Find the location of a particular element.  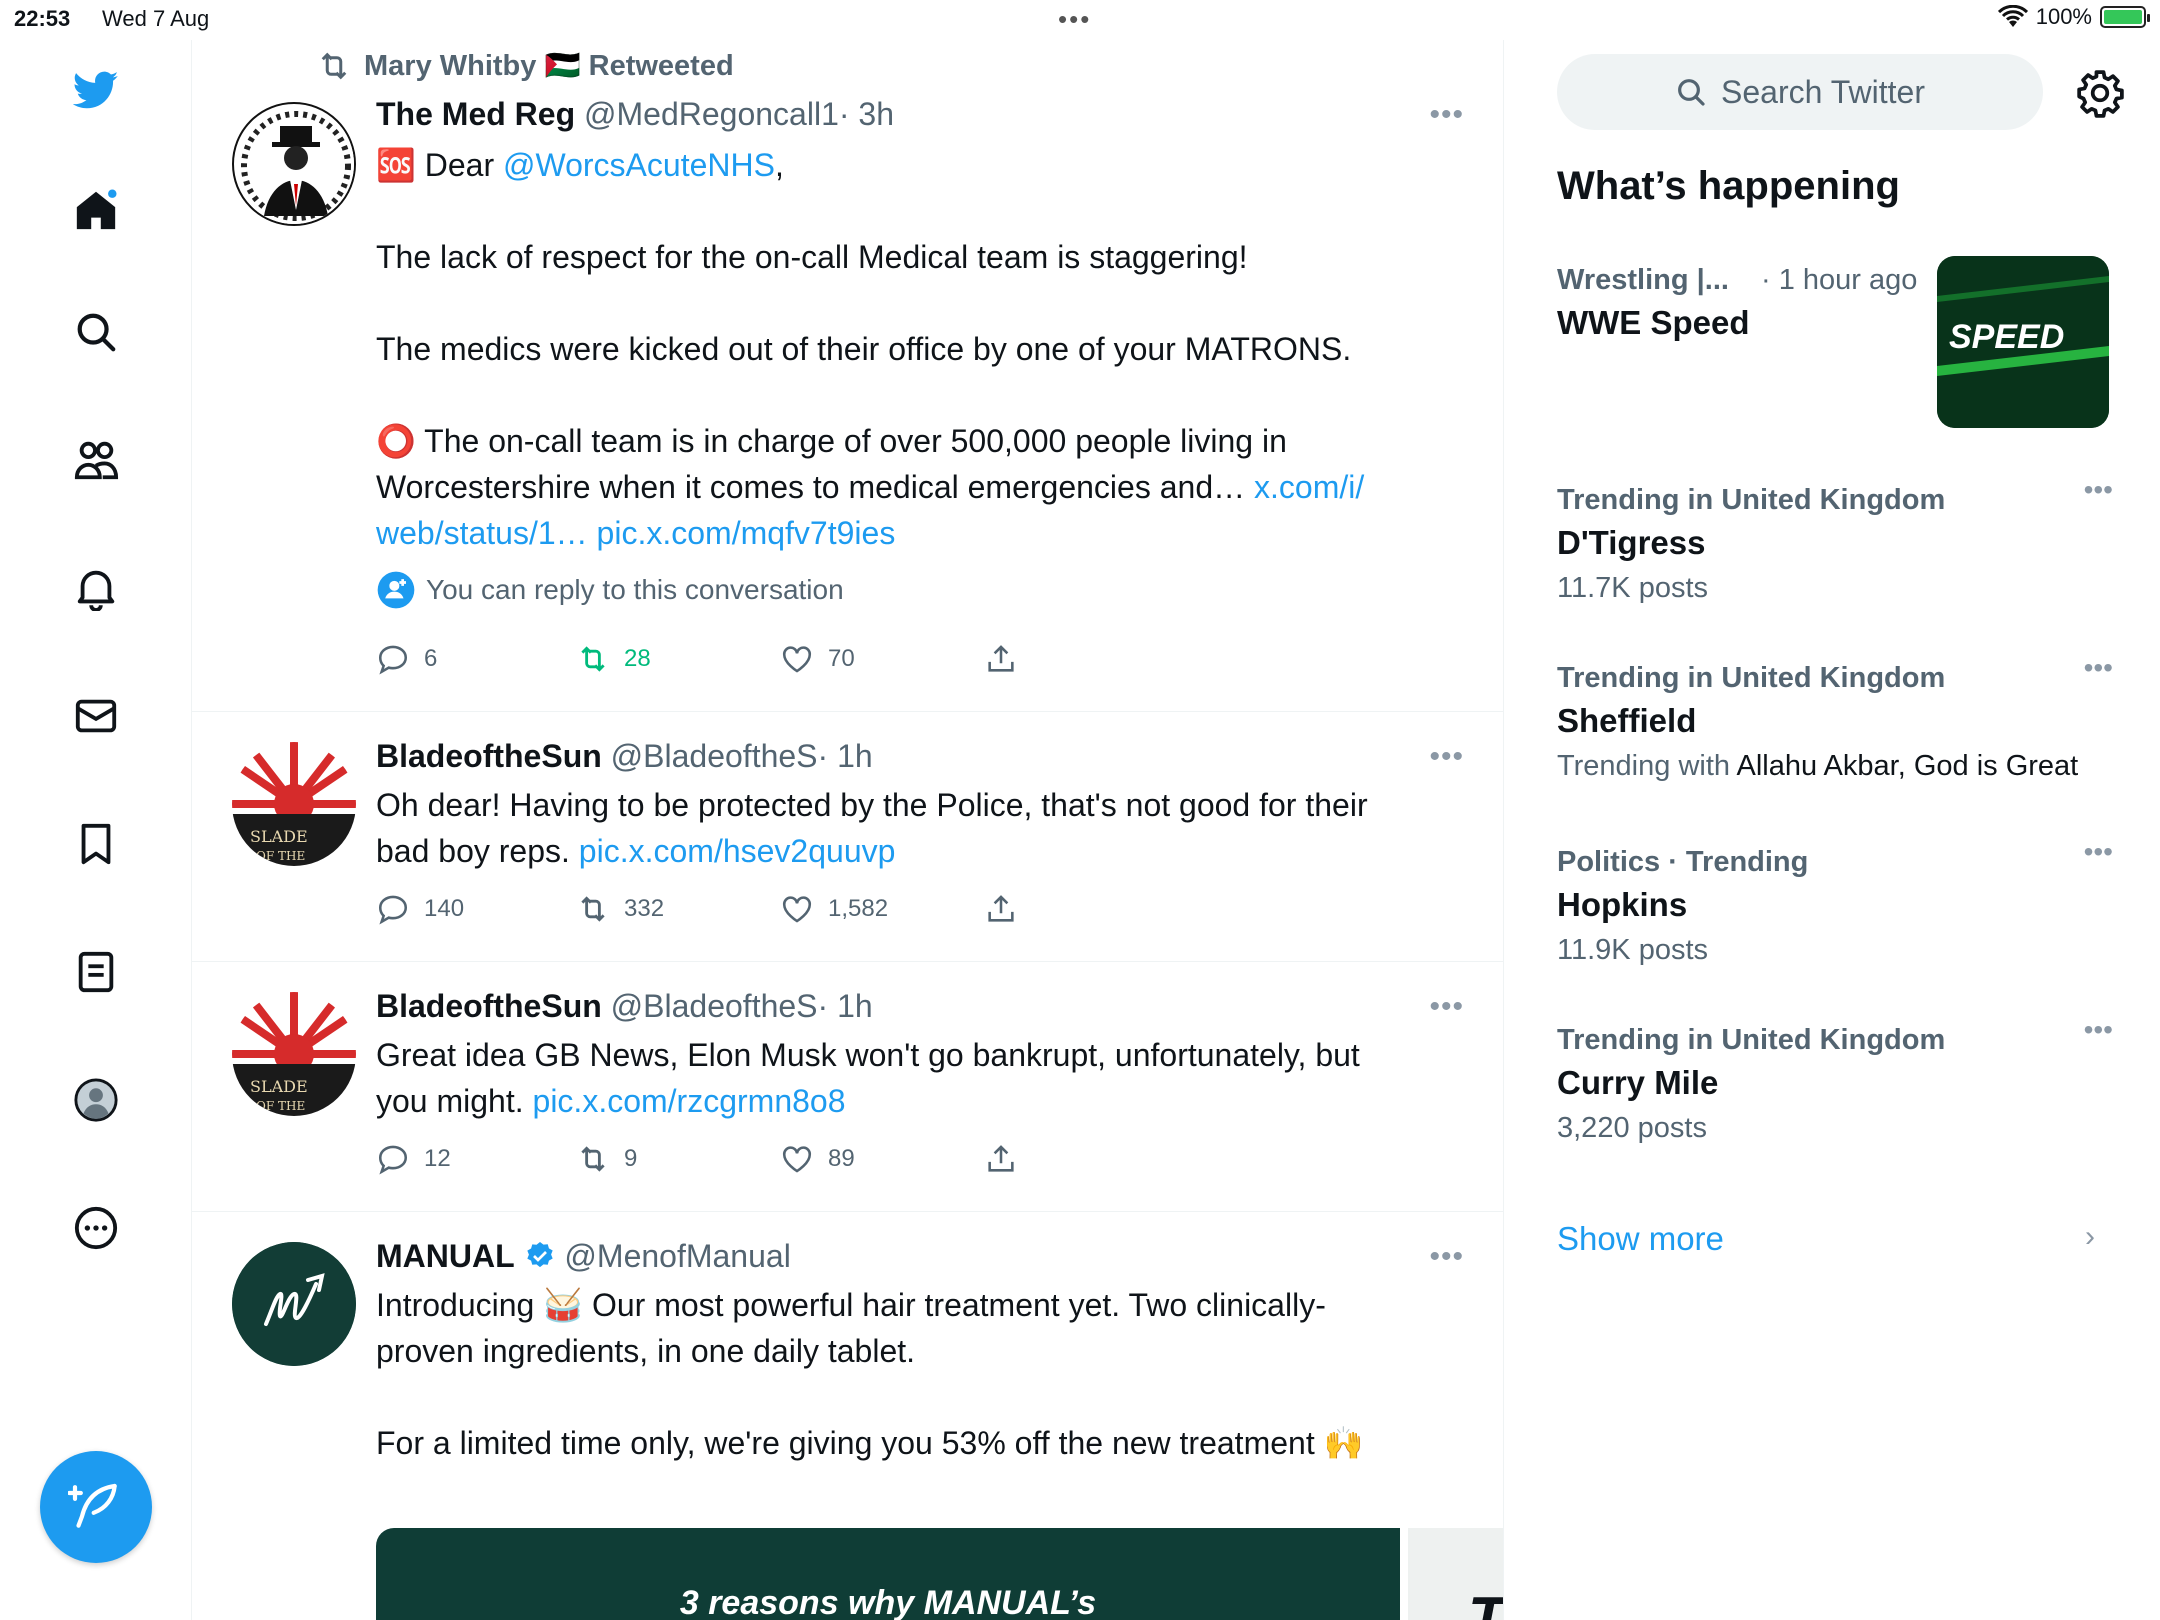

pic-link: pic.x.com/hsev2quuvp is located at coordinates (737, 851).